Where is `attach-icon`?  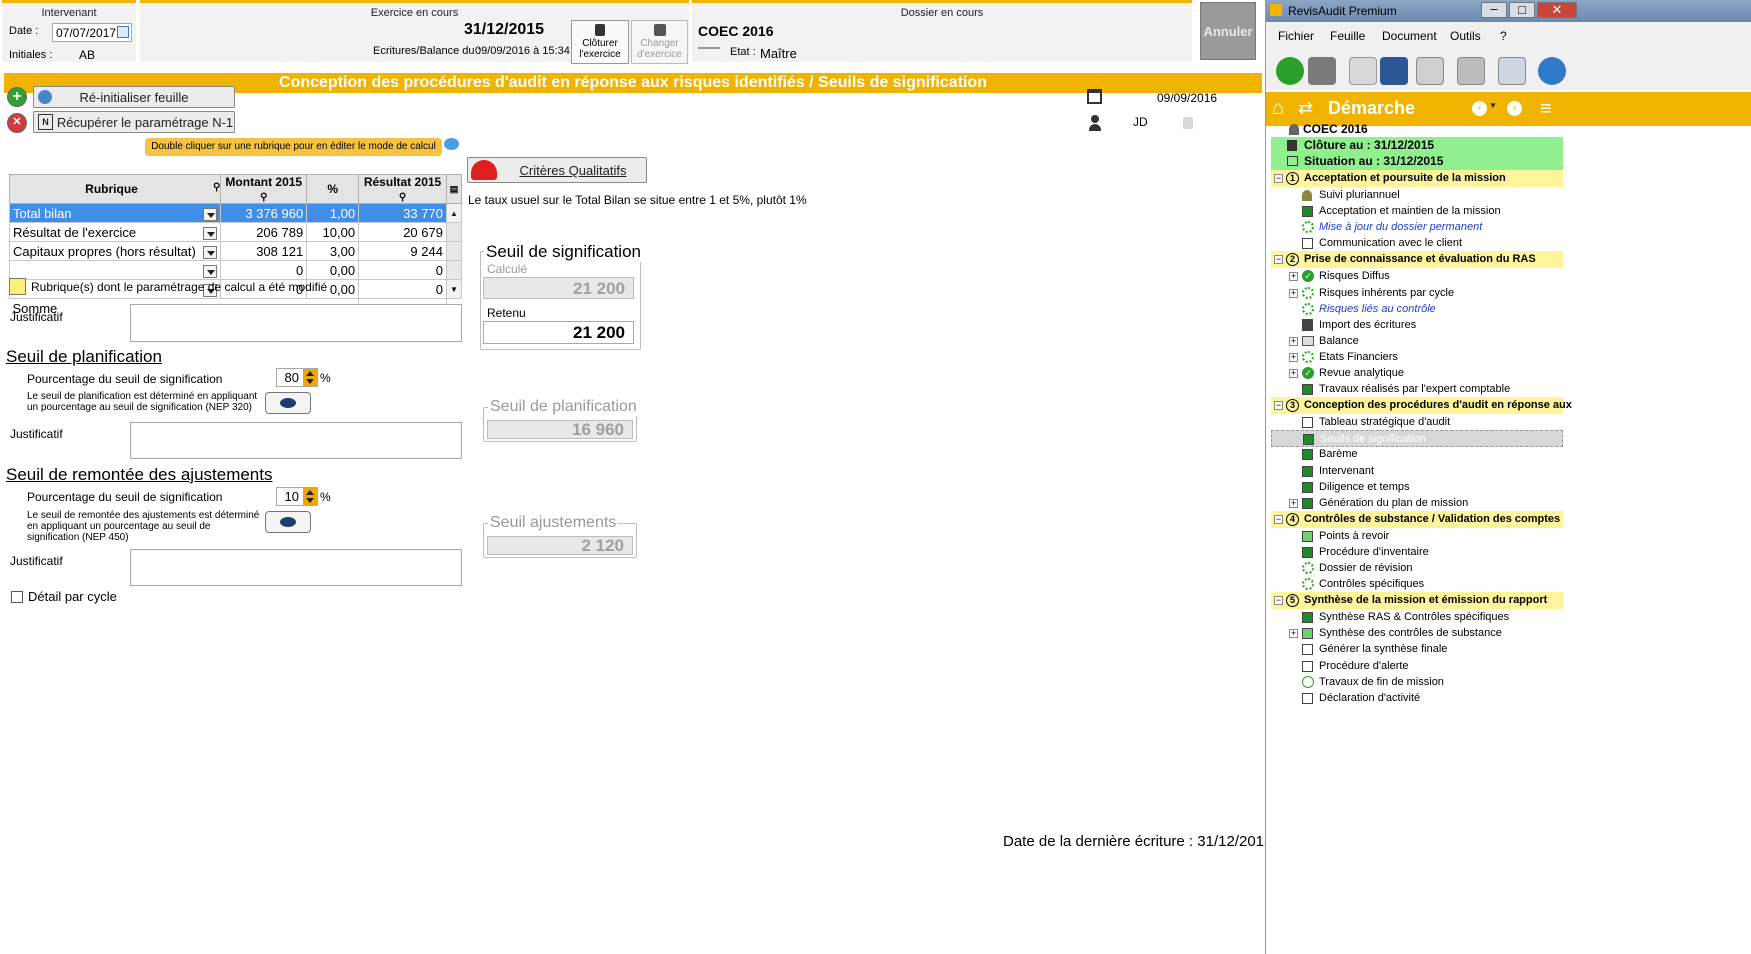 attach-icon is located at coordinates (1363, 71).